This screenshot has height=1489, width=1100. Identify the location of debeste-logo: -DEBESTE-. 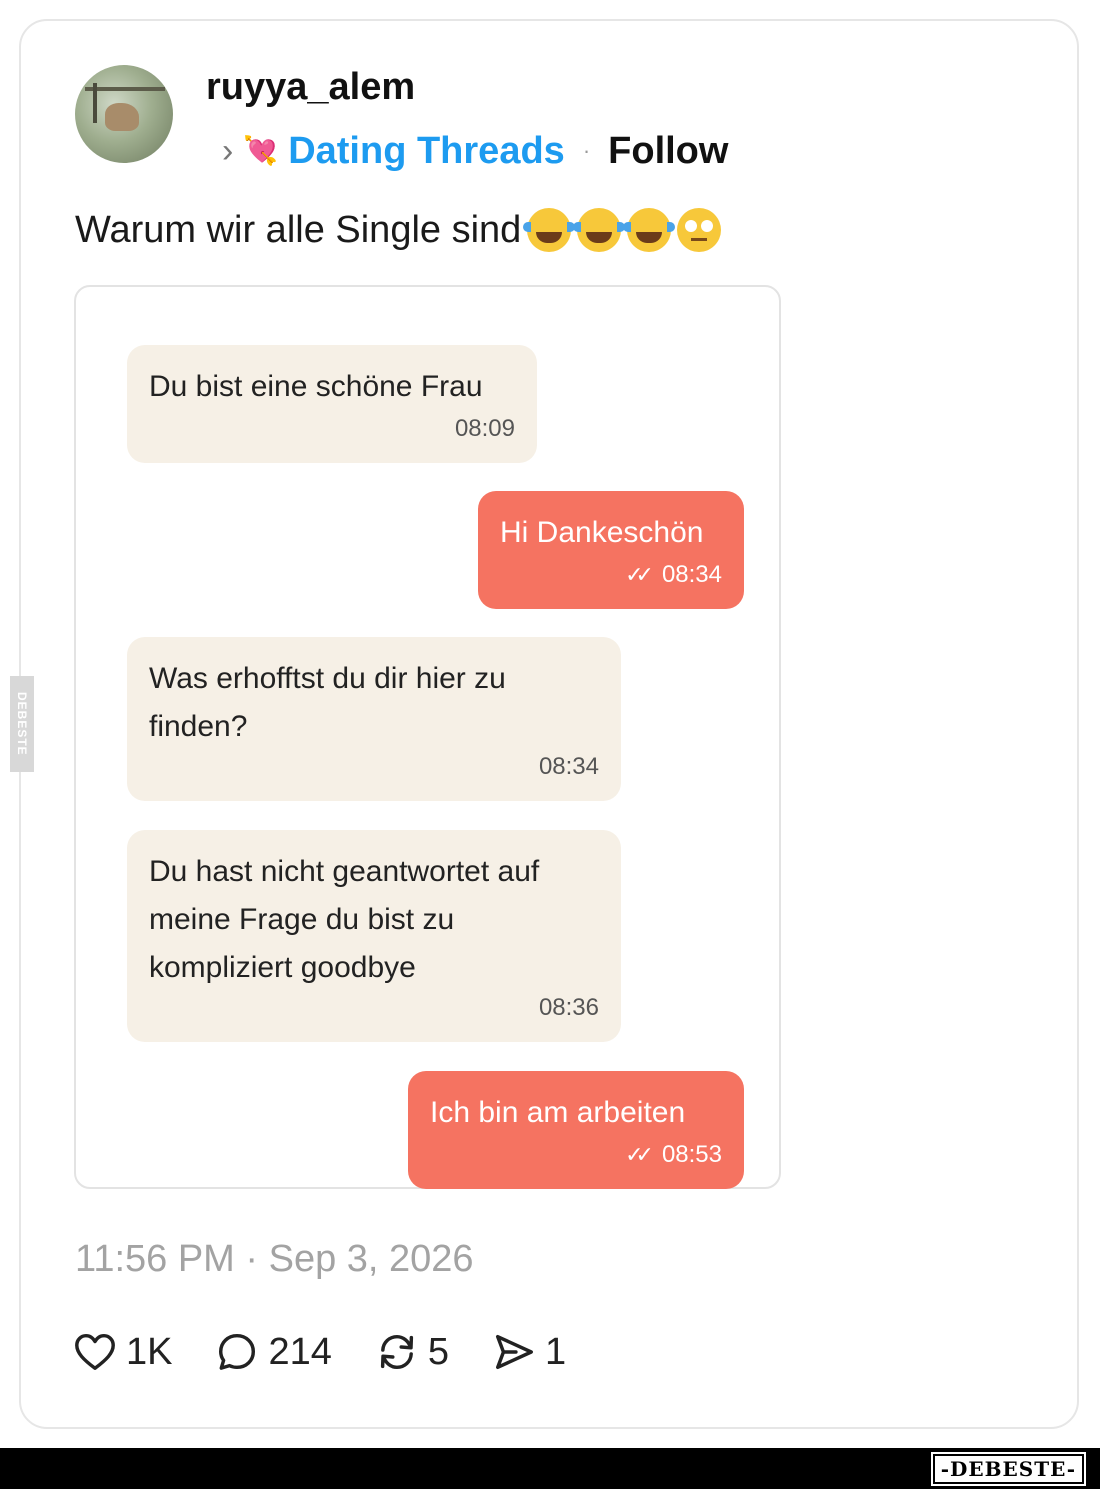
(1008, 1469).